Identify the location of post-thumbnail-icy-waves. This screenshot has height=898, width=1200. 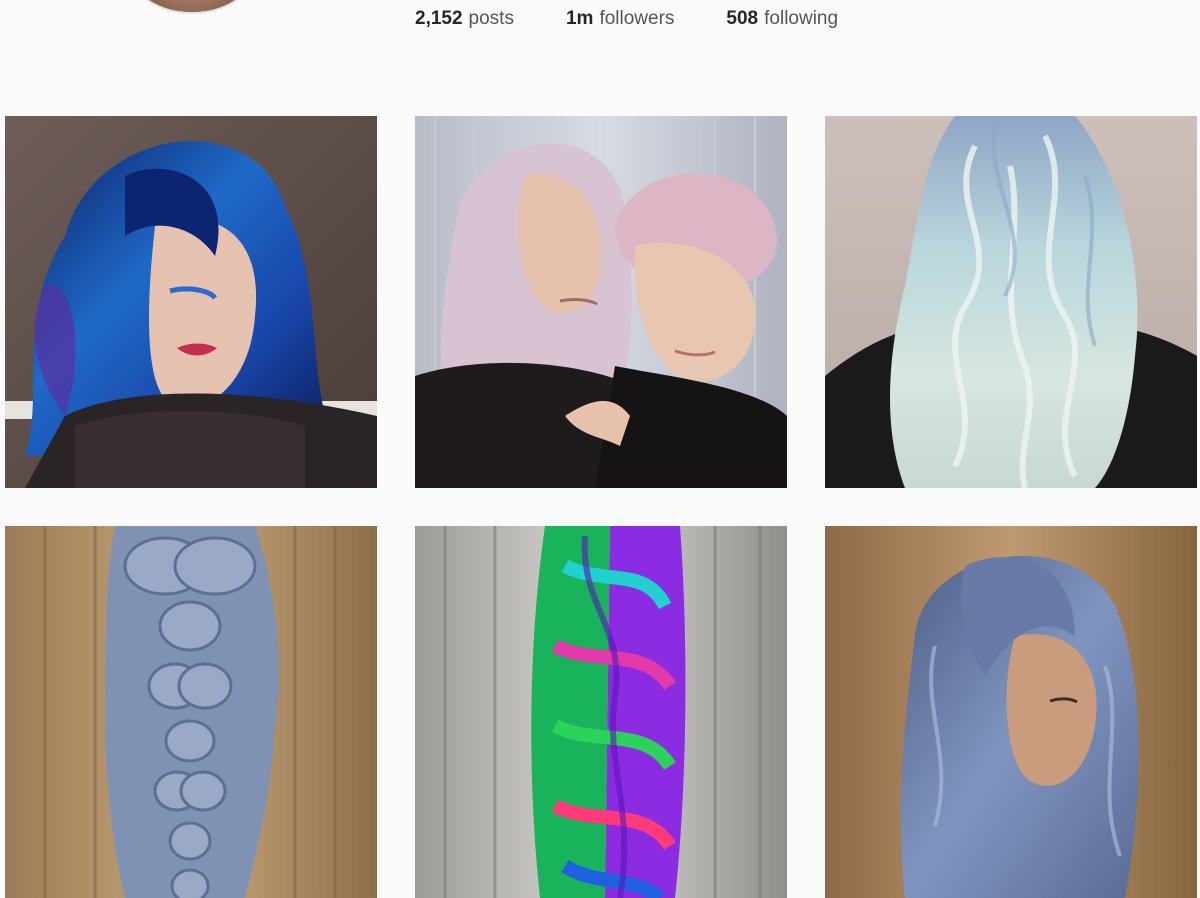
(1011, 302).